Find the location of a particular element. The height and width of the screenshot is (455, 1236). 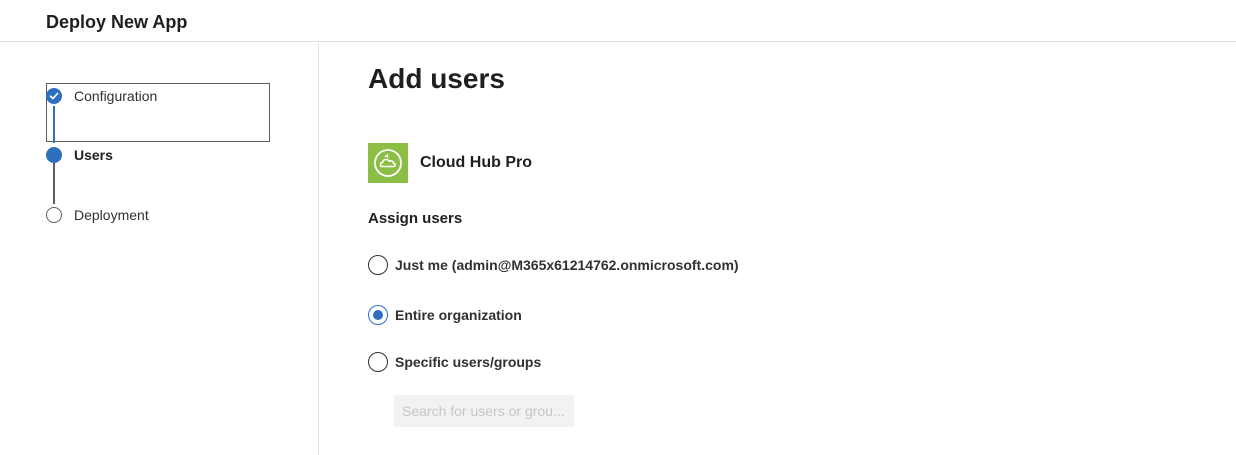

assign-users-heading: Assign users is located at coordinates (415, 218).